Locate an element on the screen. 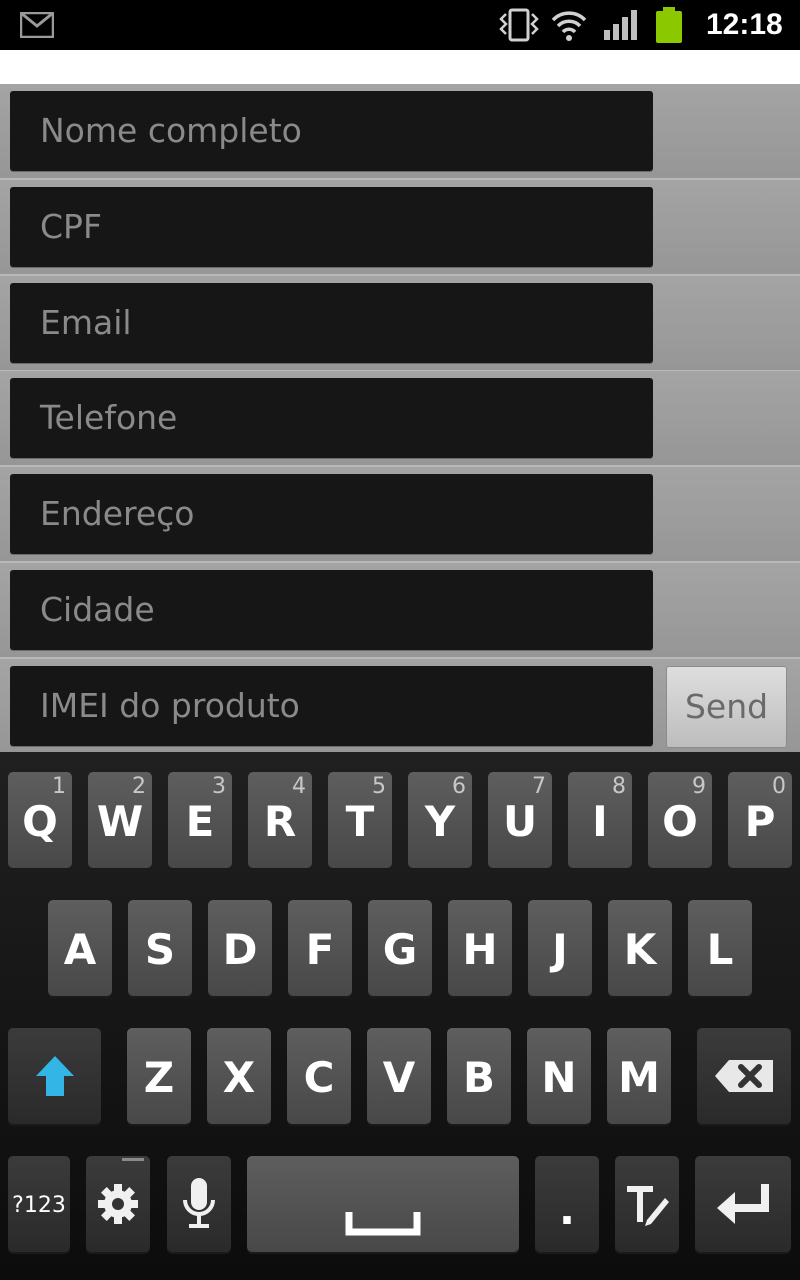 The height and width of the screenshot is (1280, 800). key-hint: 5 is located at coordinates (379, 786).